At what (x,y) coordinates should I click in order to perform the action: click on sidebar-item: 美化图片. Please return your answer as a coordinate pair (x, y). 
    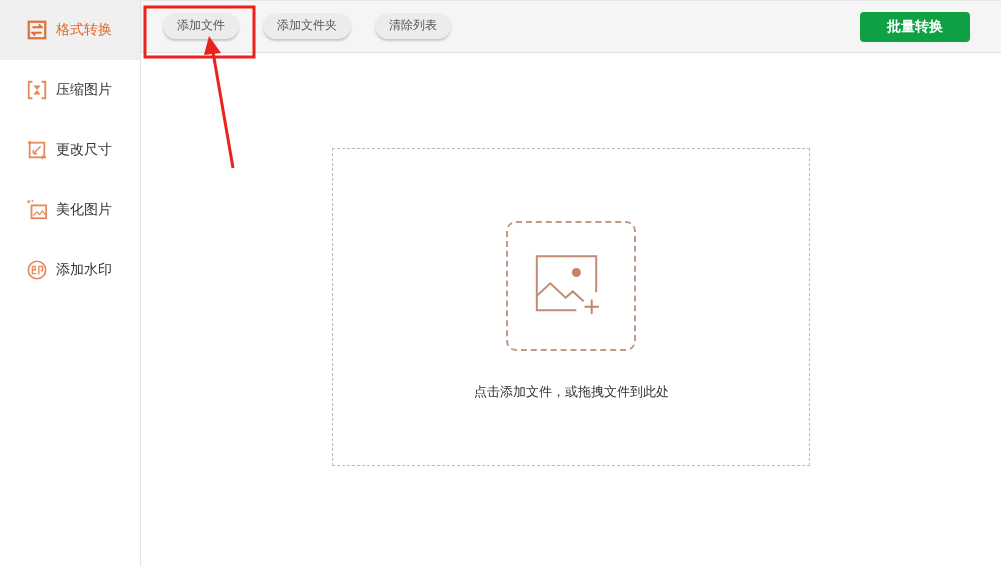
    Looking at the image, I should click on (70, 210).